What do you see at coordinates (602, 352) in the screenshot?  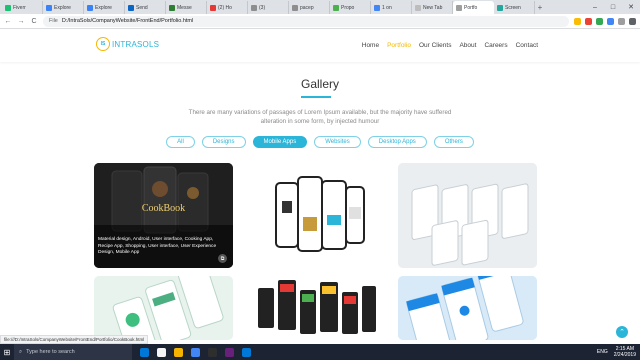 I see `language-indicator: ENG` at bounding box center [602, 352].